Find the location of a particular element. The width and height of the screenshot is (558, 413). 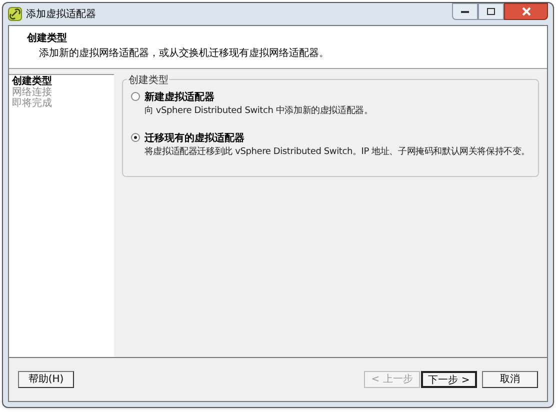

option-description: 向 vSphere Distributed Switch 中添加新的虚拟适配器。 is located at coordinates (258, 111).